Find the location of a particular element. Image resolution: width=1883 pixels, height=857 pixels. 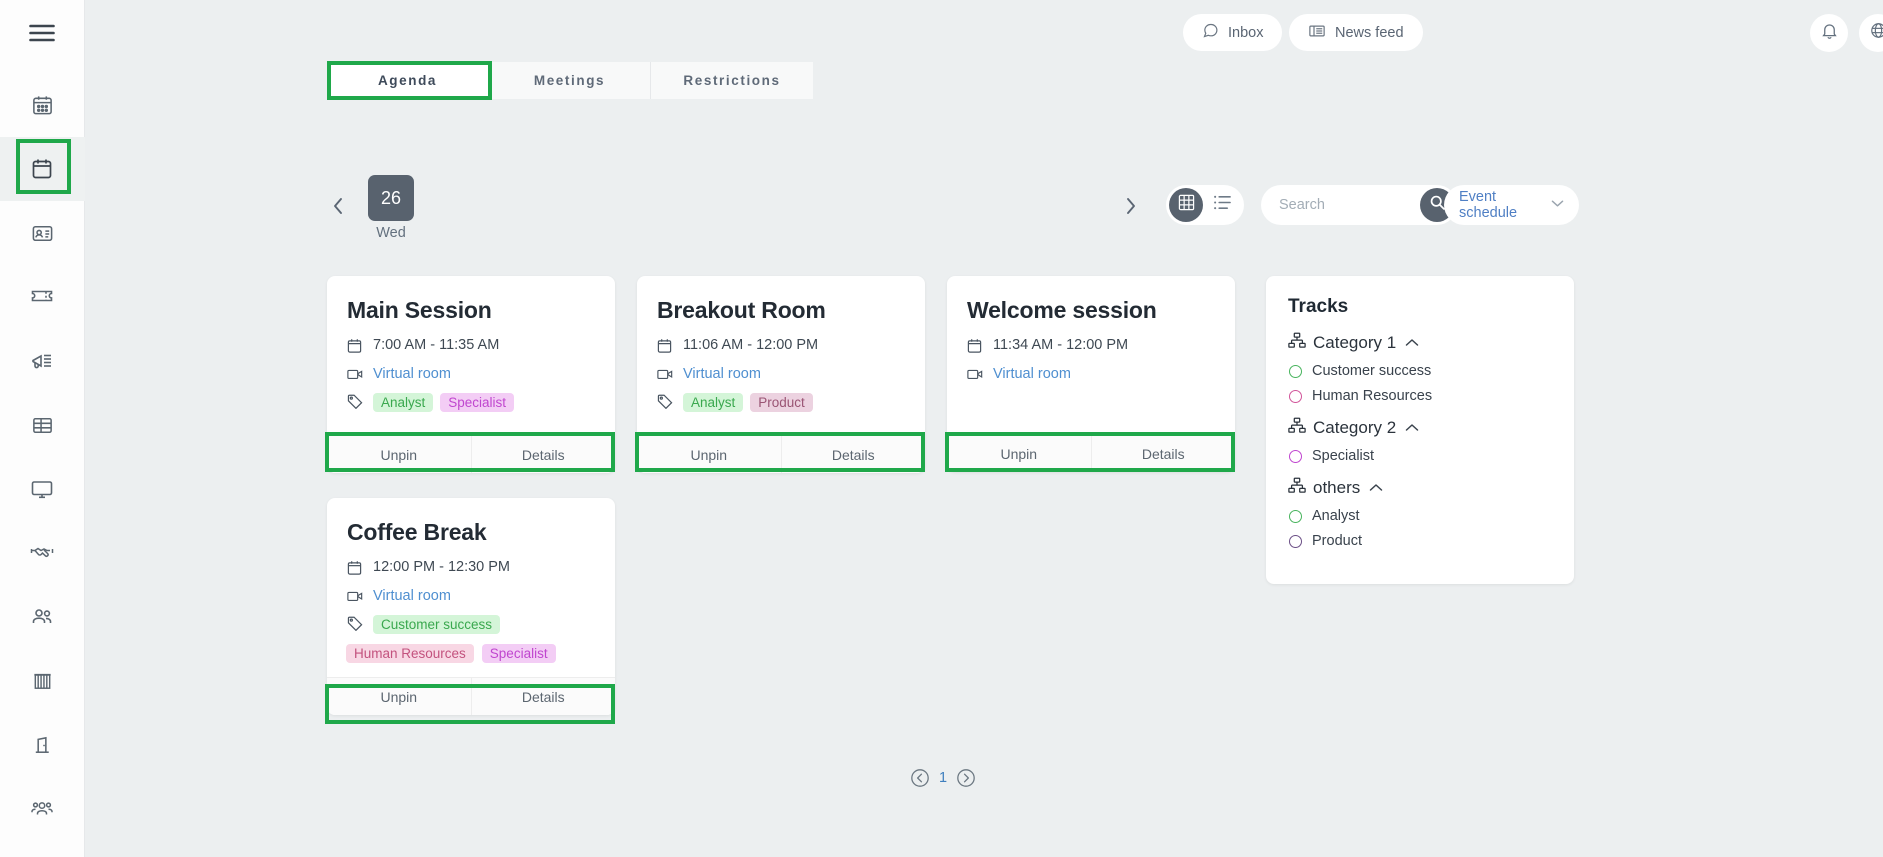

tag: Product is located at coordinates (781, 402).